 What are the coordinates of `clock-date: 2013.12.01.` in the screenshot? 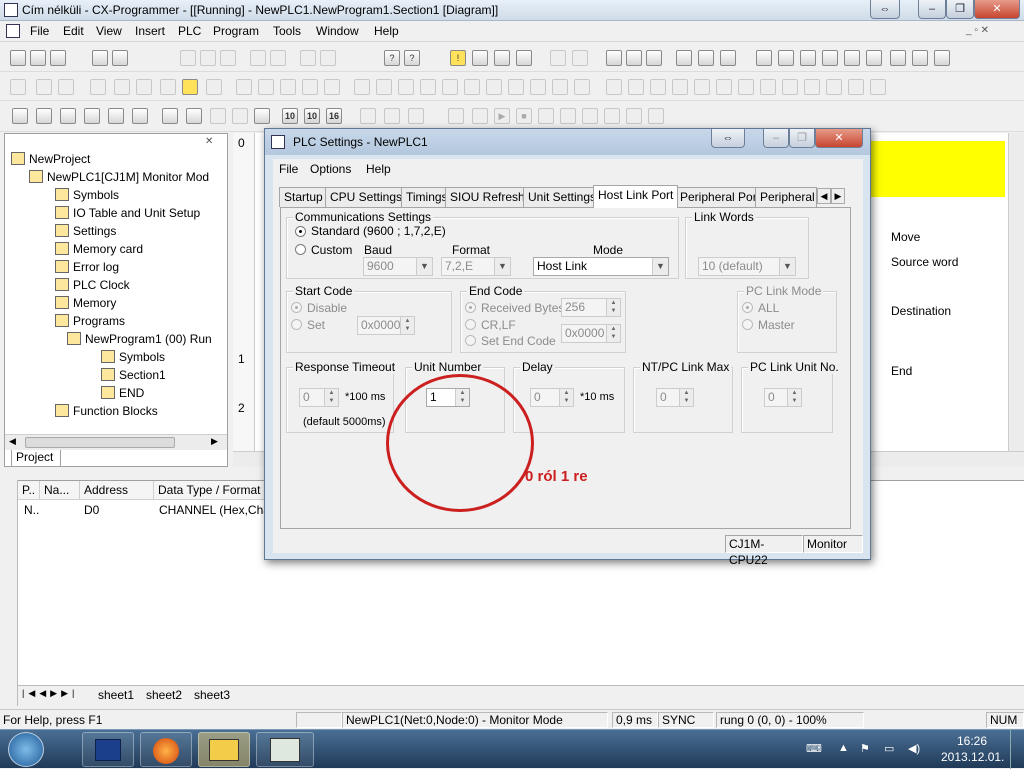 It's located at (972, 757).